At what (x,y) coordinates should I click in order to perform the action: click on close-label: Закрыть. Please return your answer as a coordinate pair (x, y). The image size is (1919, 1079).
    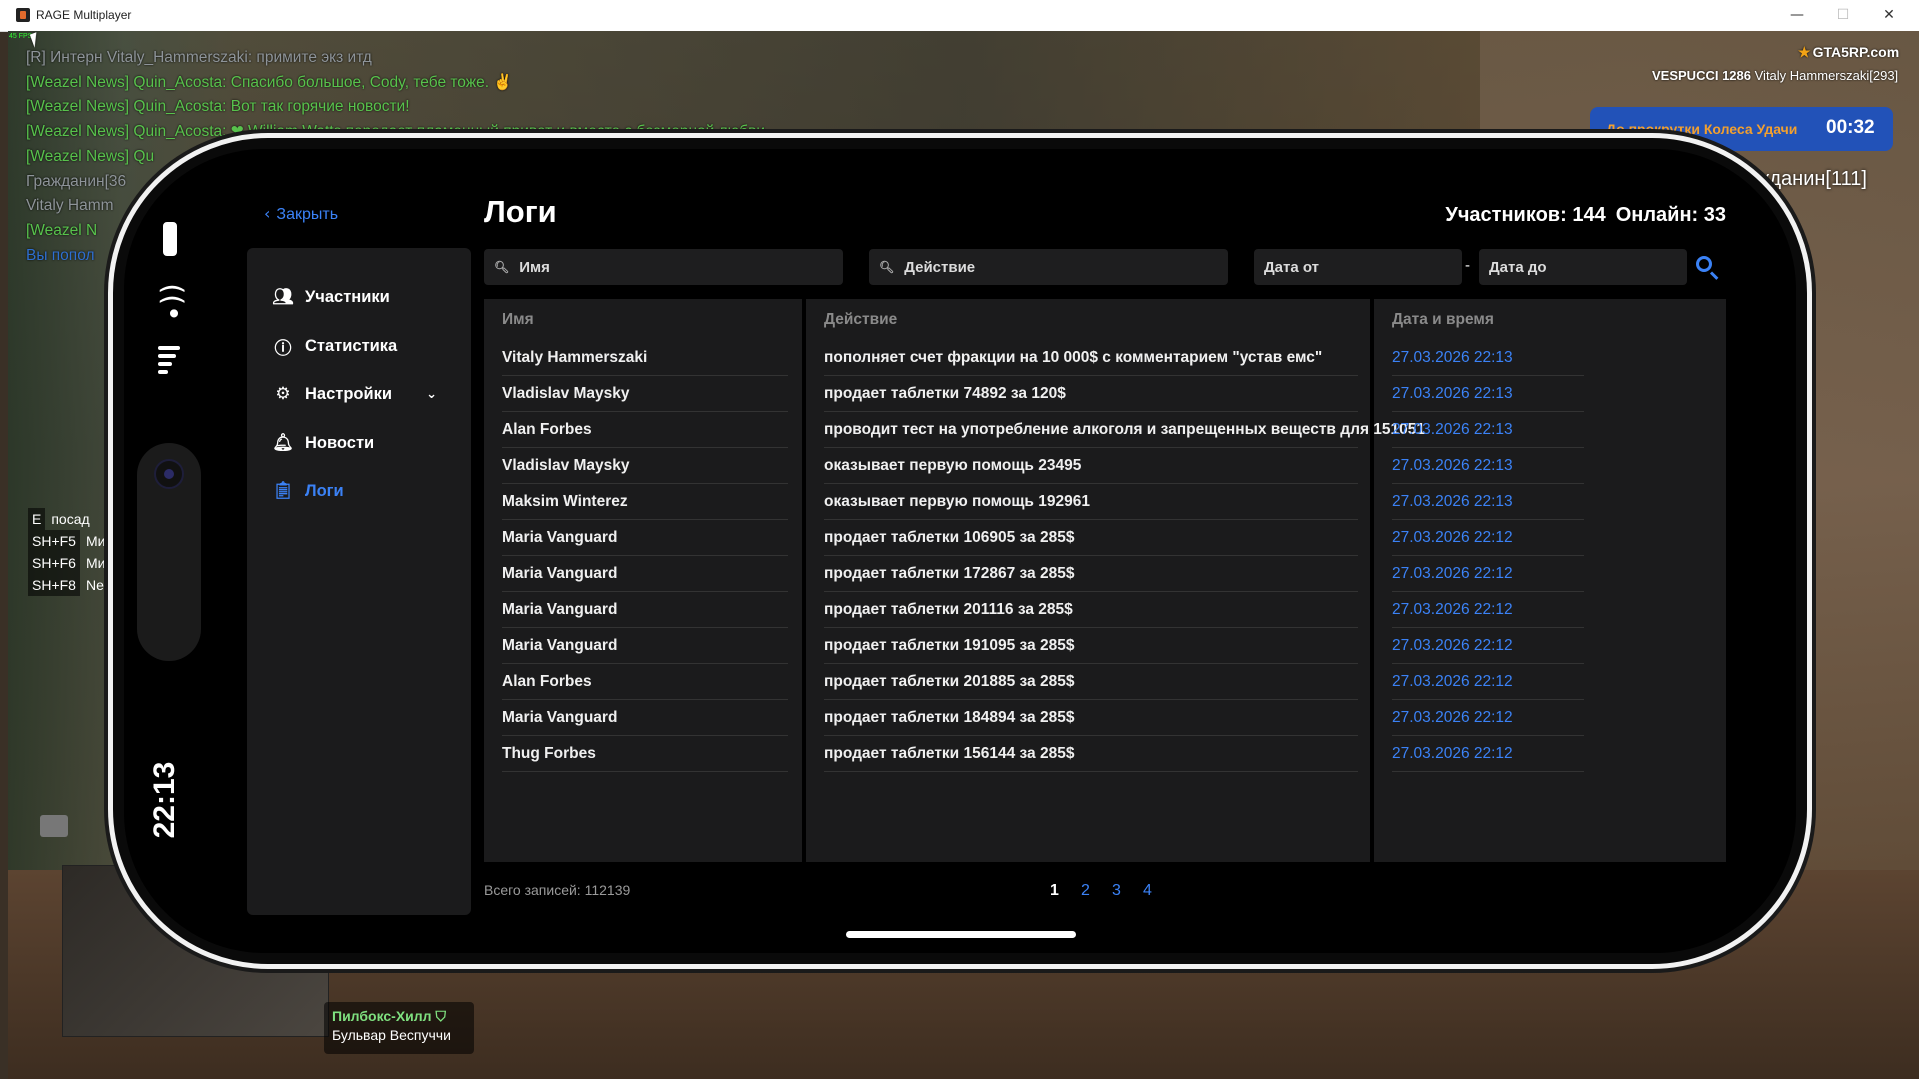
    Looking at the image, I should click on (307, 214).